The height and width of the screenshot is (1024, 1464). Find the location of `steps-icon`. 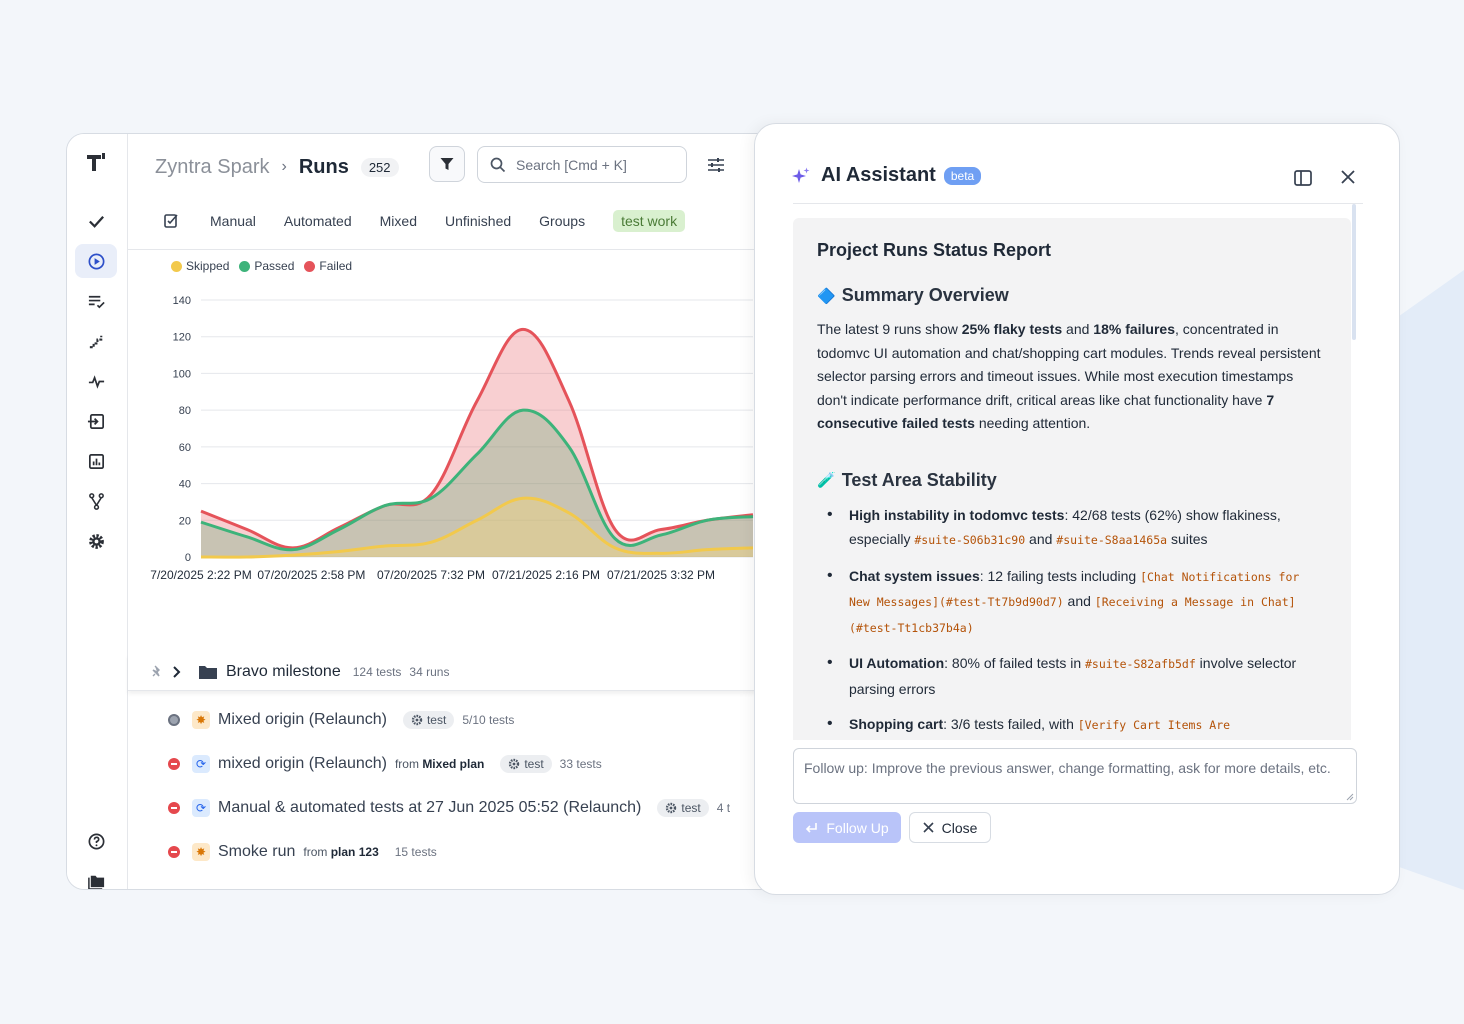

steps-icon is located at coordinates (96, 341).